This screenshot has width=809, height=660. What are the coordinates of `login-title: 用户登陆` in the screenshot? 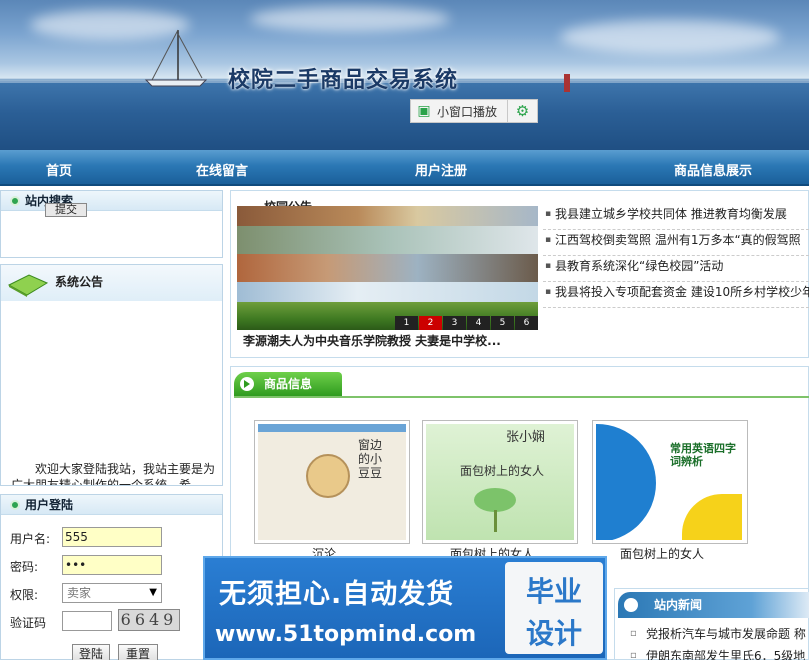 It's located at (49, 505).